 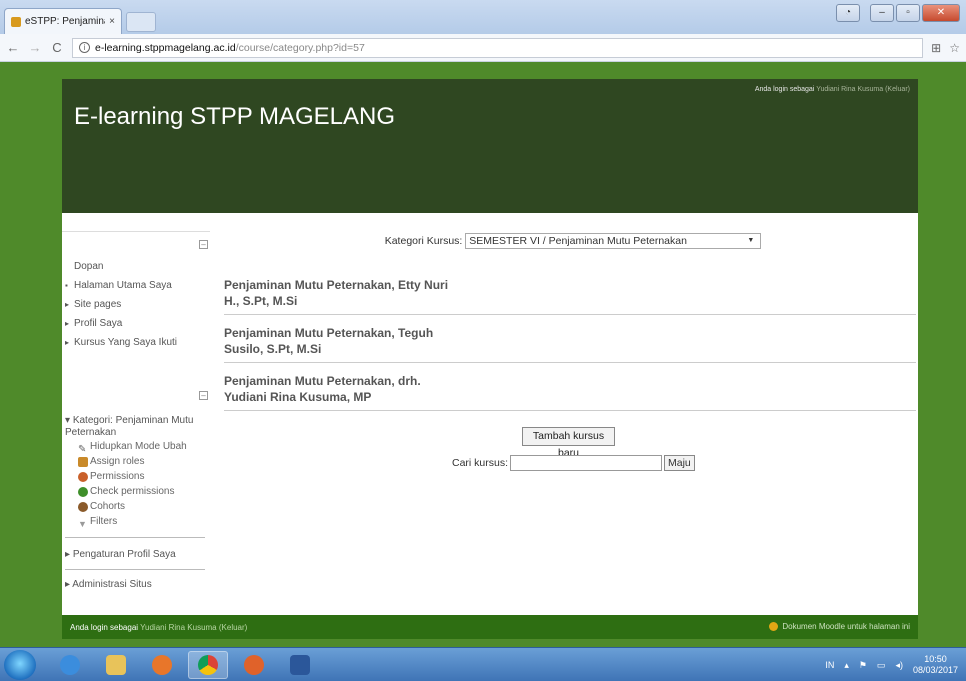 I want to click on internet-explorer-icon, so click(x=70, y=665).